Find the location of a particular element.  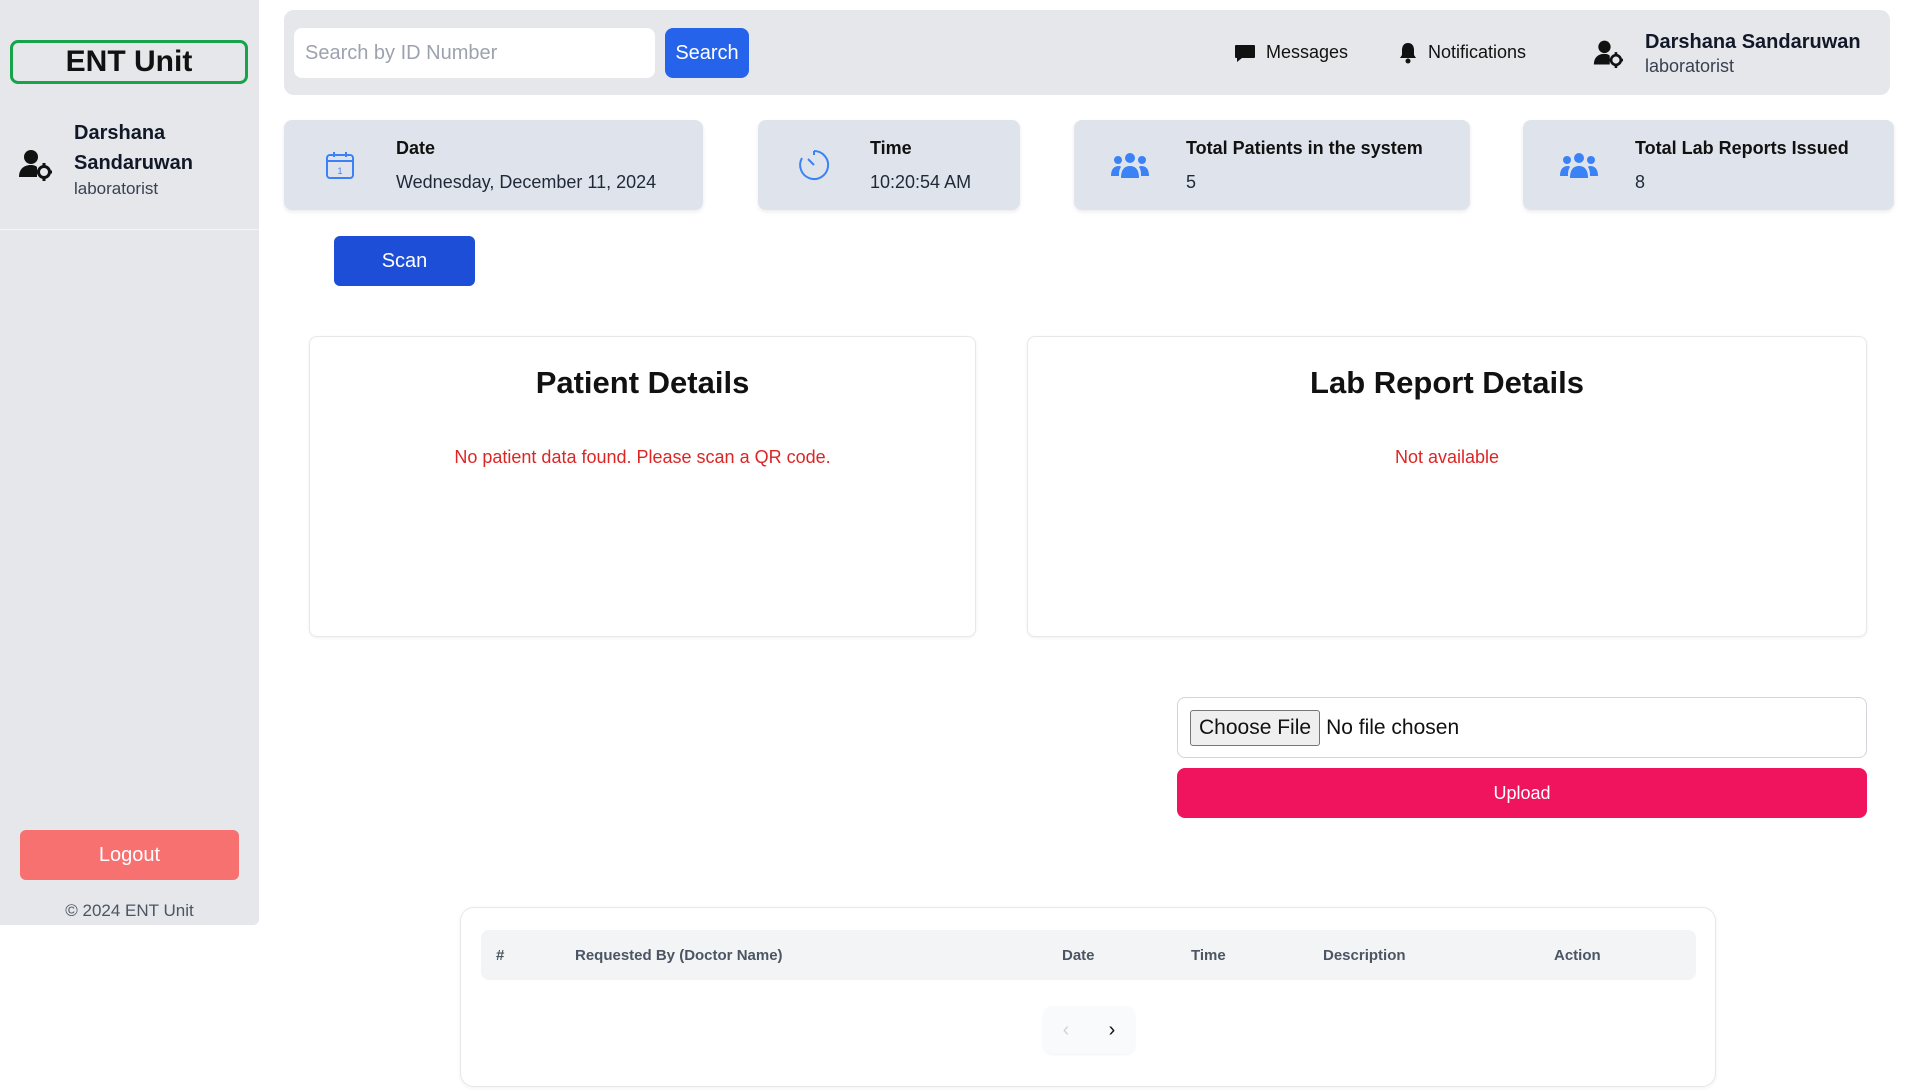

sidebar-user: Darshana Sandaruwan laboratorist is located at coordinates (121, 159).